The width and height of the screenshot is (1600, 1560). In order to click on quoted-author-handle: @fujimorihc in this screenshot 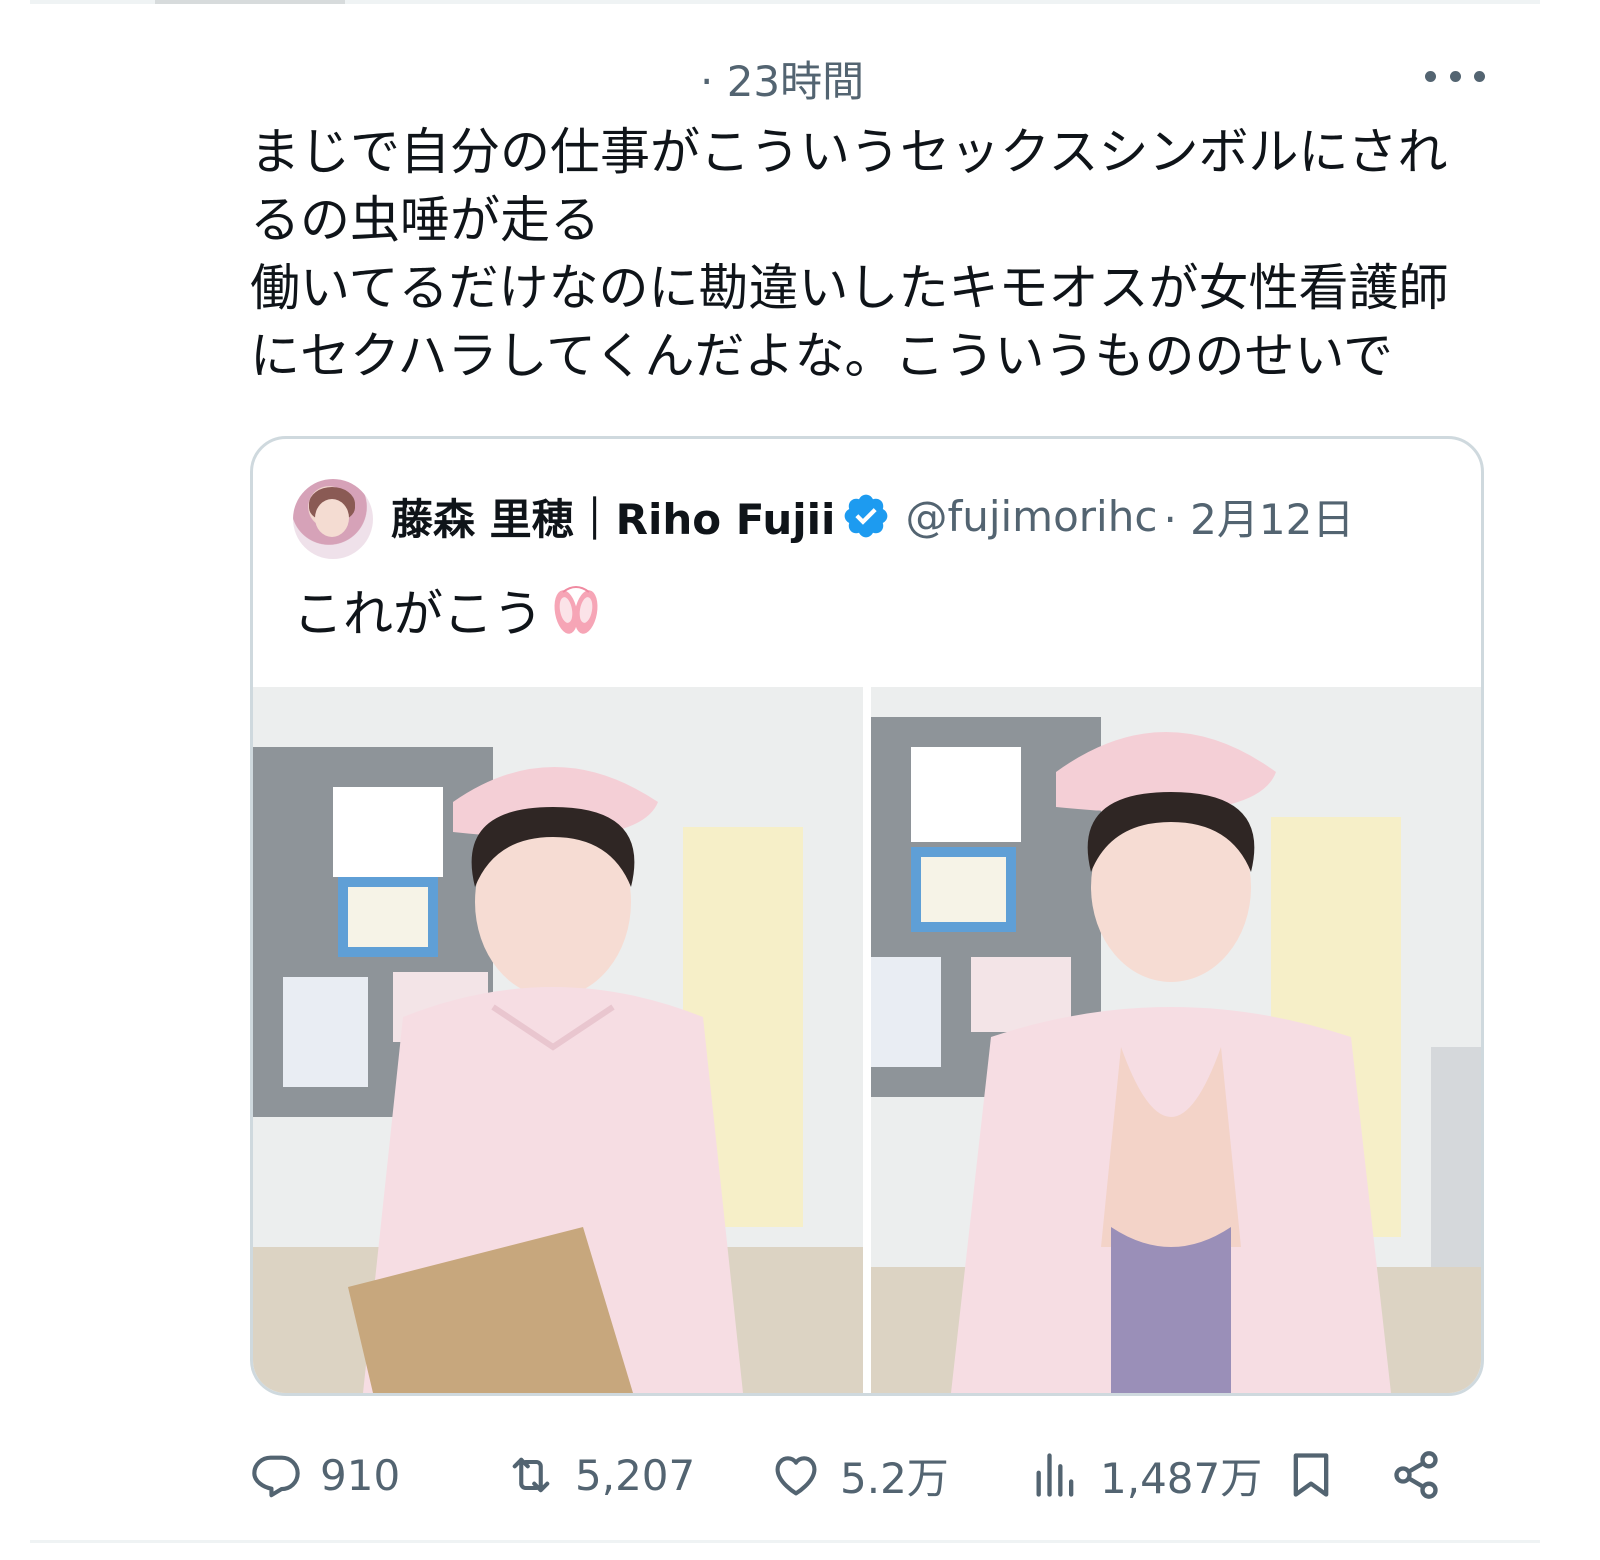, I will do `click(1031, 516)`.